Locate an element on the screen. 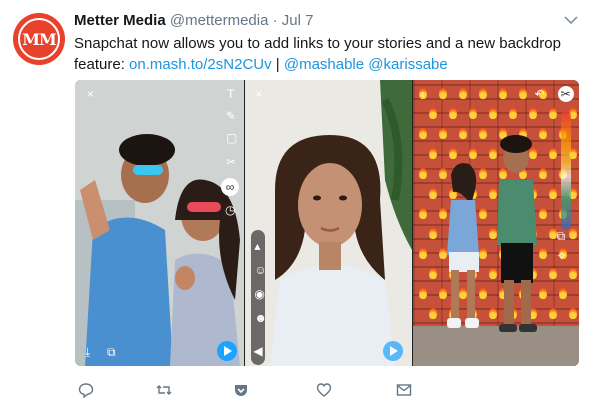 The width and height of the screenshot is (593, 413). mask-lens-icon: ☻ is located at coordinates (260, 318).